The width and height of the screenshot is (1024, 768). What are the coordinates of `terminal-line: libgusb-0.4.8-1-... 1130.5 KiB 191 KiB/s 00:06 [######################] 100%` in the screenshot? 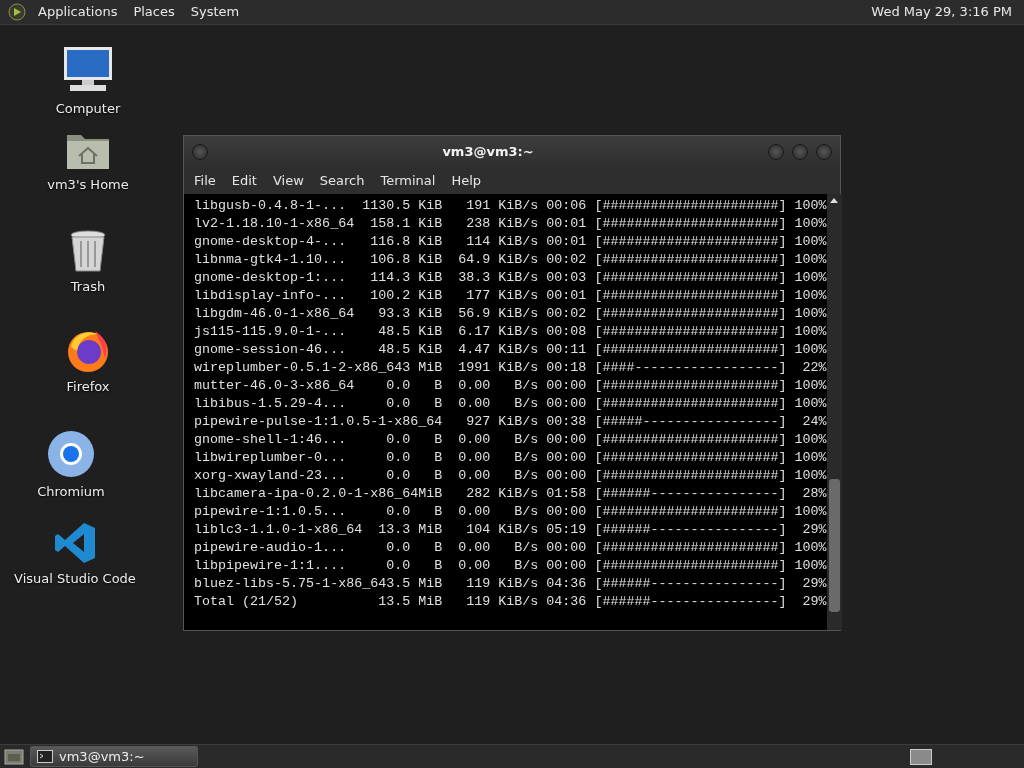 It's located at (510, 206).